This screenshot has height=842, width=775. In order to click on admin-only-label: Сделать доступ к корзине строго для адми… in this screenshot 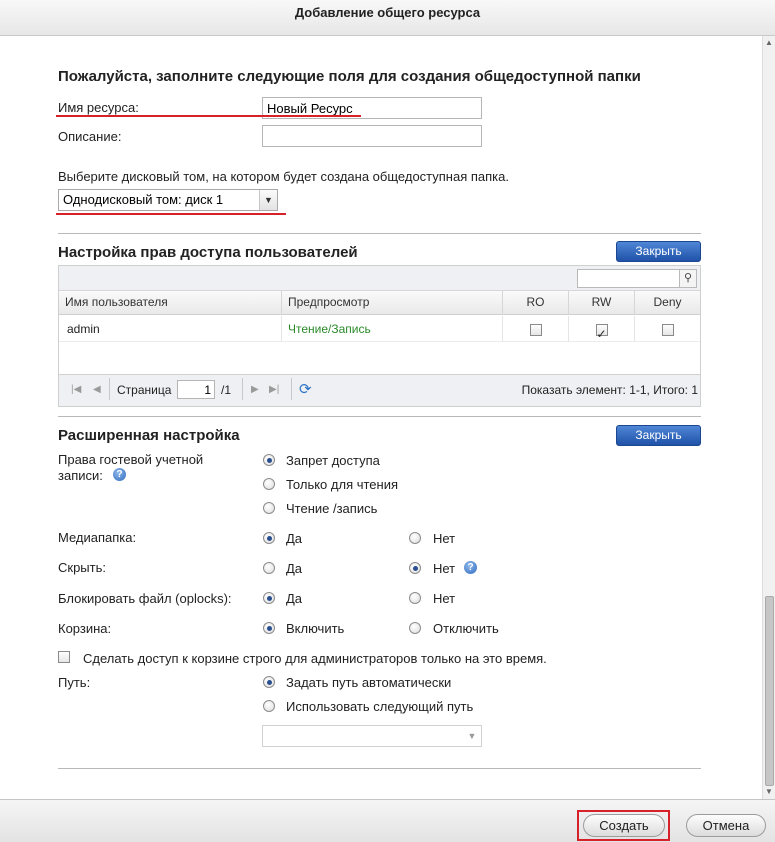, I will do `click(315, 658)`.